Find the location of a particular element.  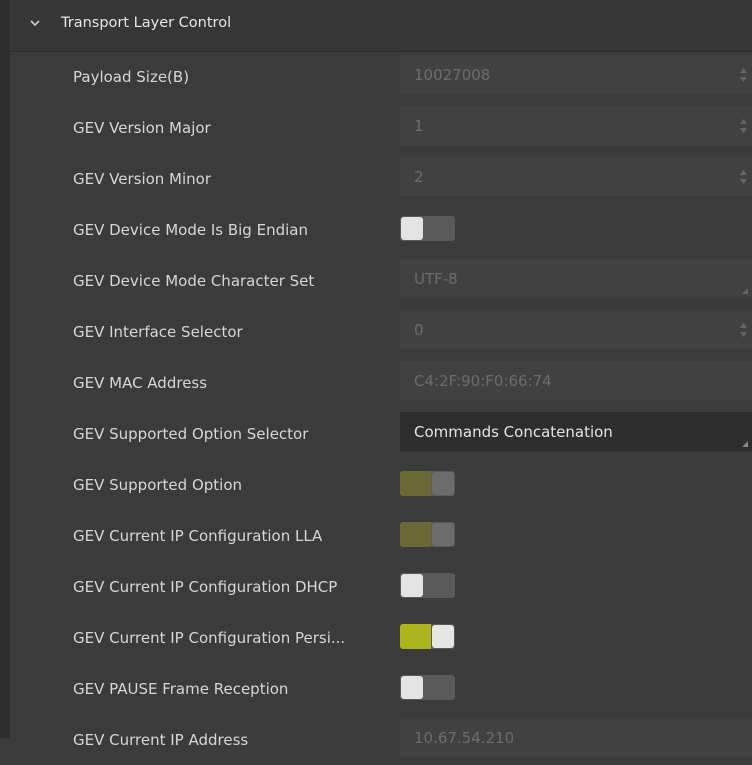

property-row-gev-current-ip-configuration-lla: GEV Current IP Configuration LLA is located at coordinates (381, 535).